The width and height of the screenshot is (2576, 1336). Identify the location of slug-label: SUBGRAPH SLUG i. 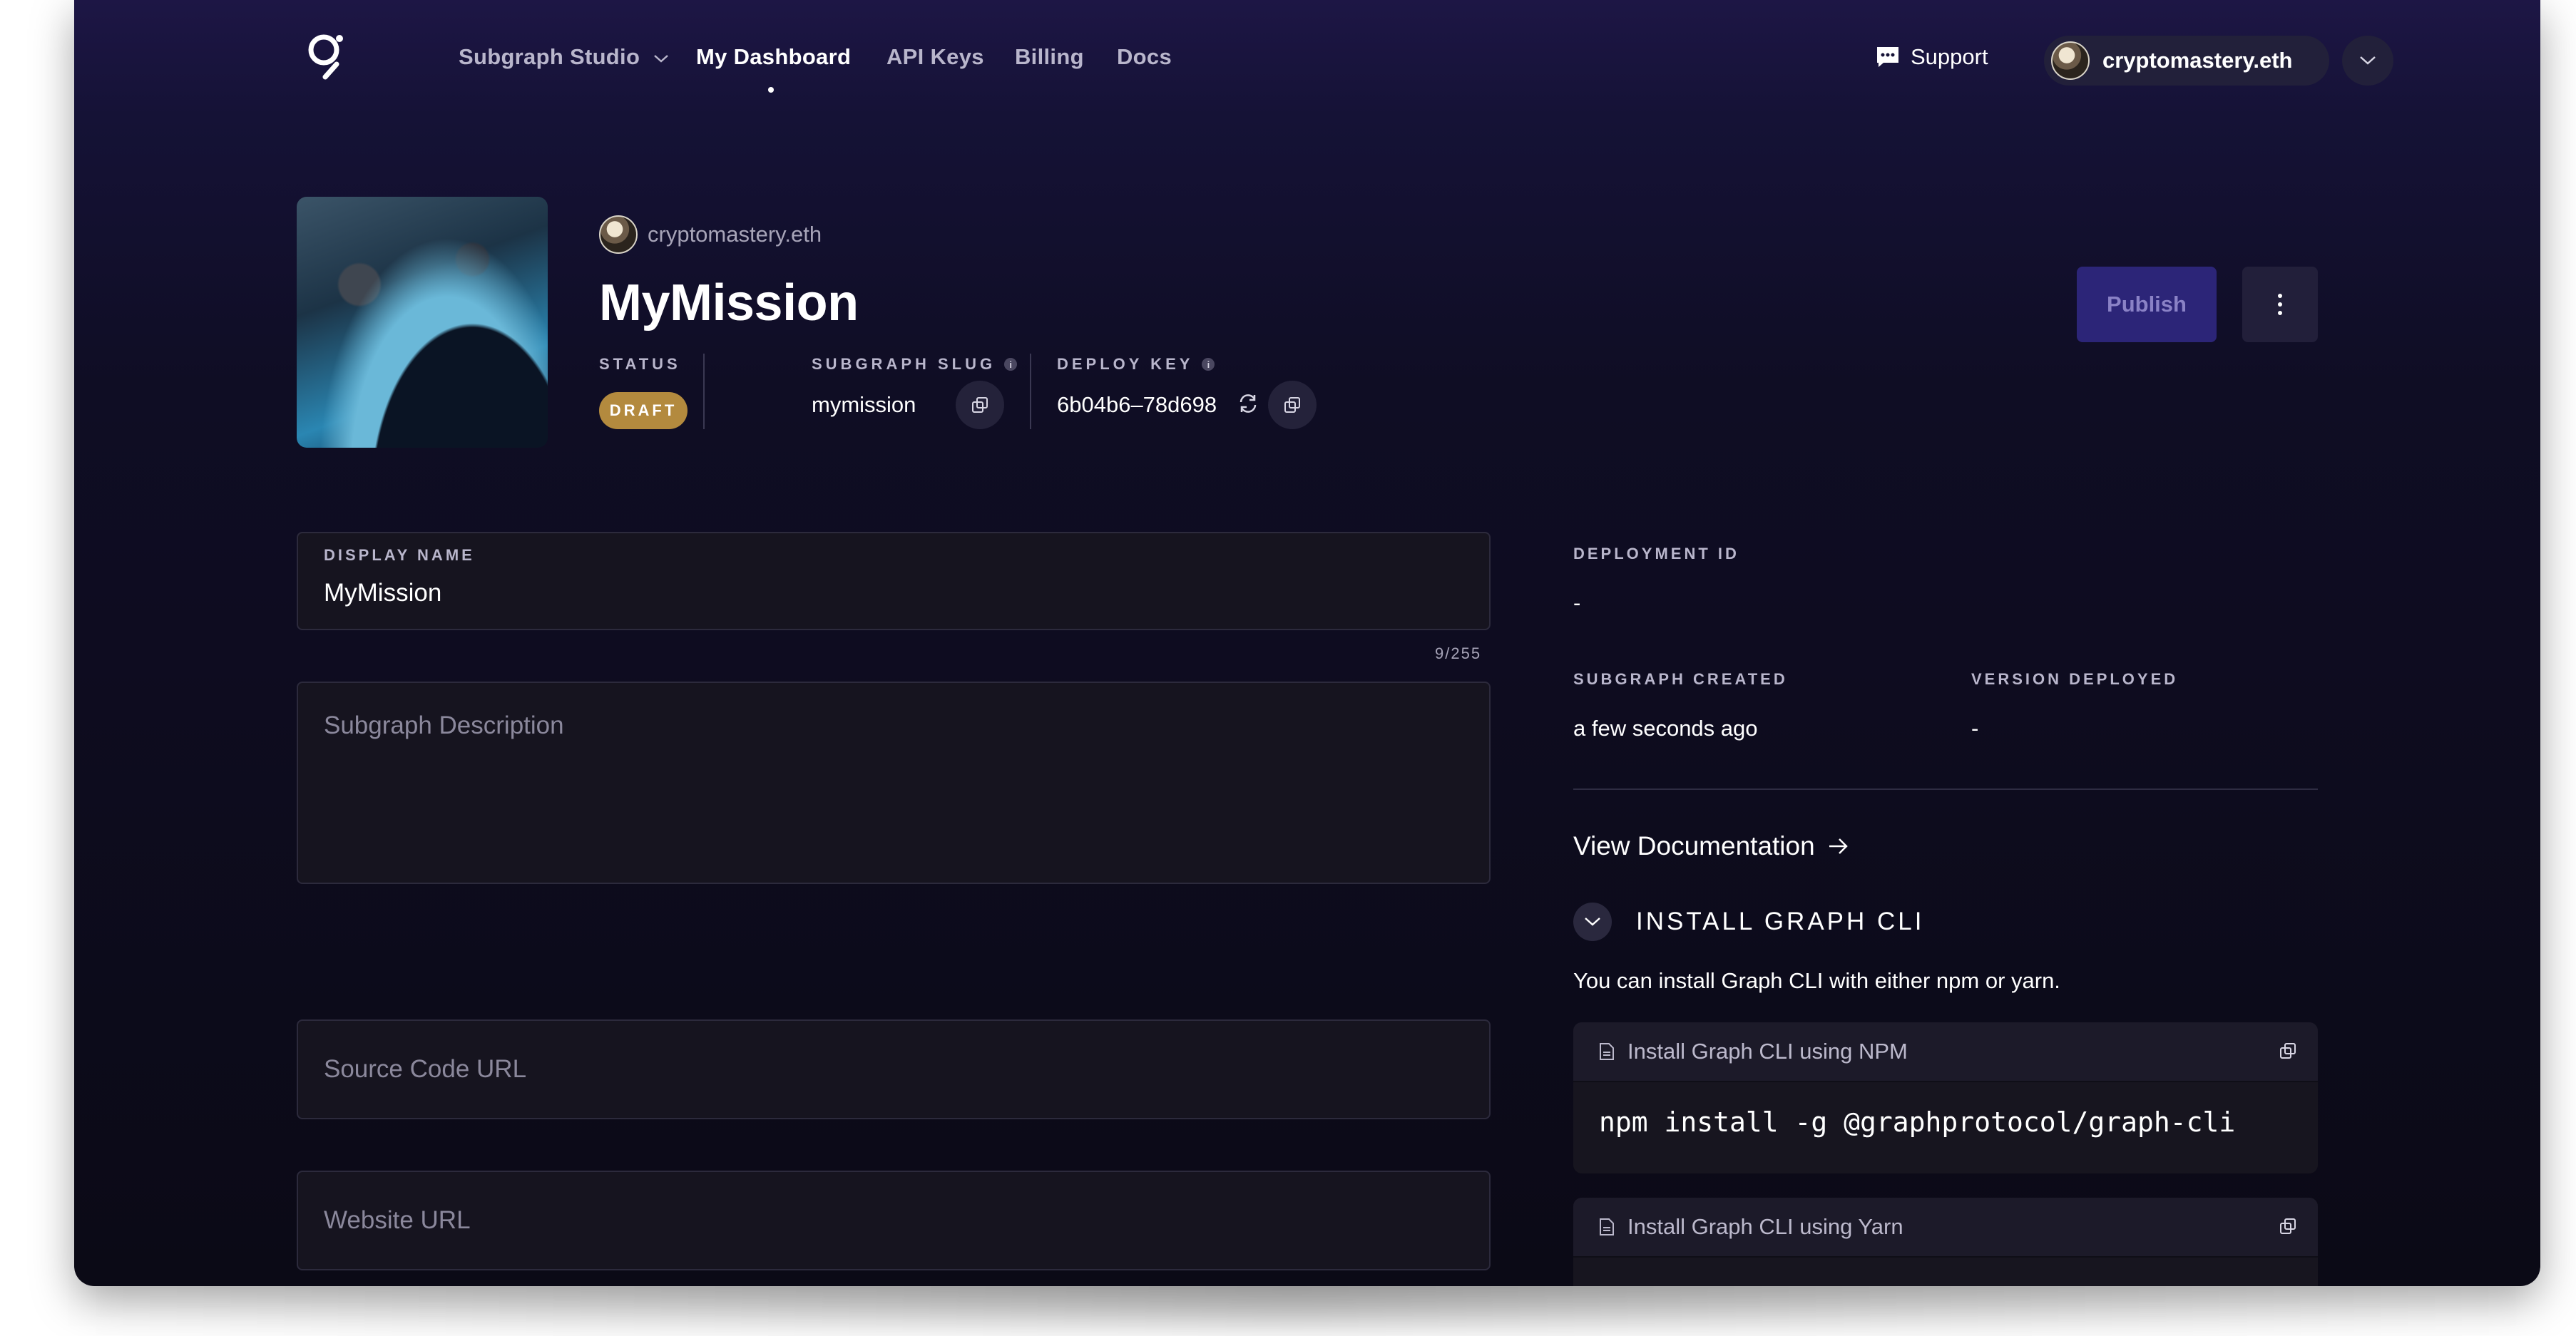
(915, 364).